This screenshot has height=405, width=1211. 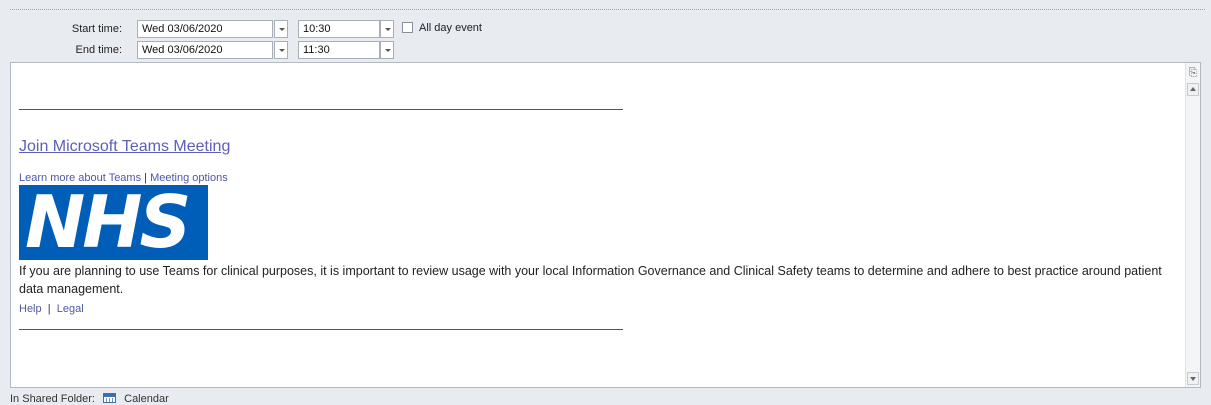 I want to click on nhs-logo: NHS, so click(x=113, y=222).